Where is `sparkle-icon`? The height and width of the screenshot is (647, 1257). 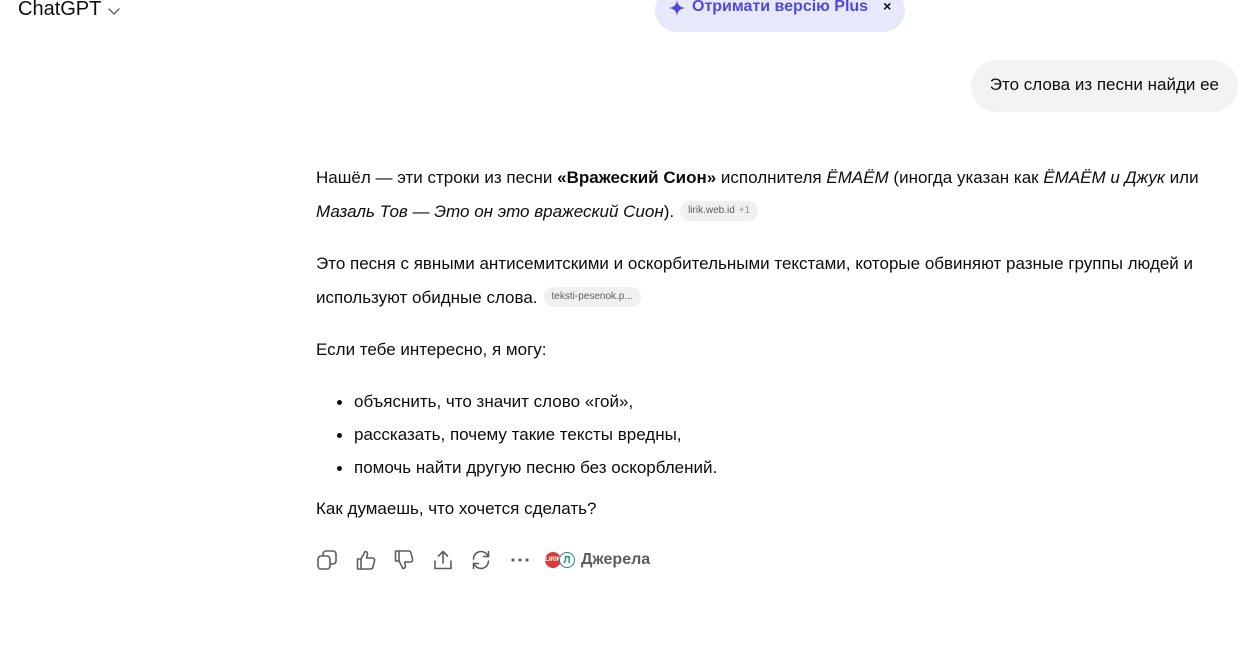
sparkle-icon is located at coordinates (677, 8).